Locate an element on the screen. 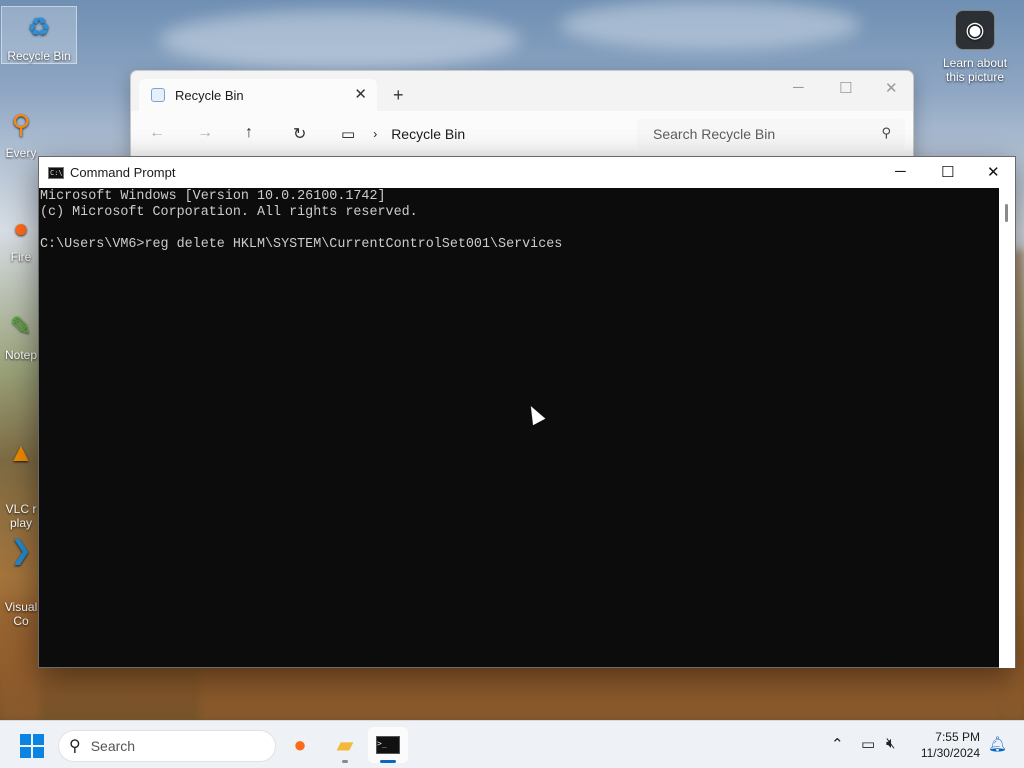 Image resolution: width=1024 pixels, height=768 pixels. running-indicator is located at coordinates (345, 761).